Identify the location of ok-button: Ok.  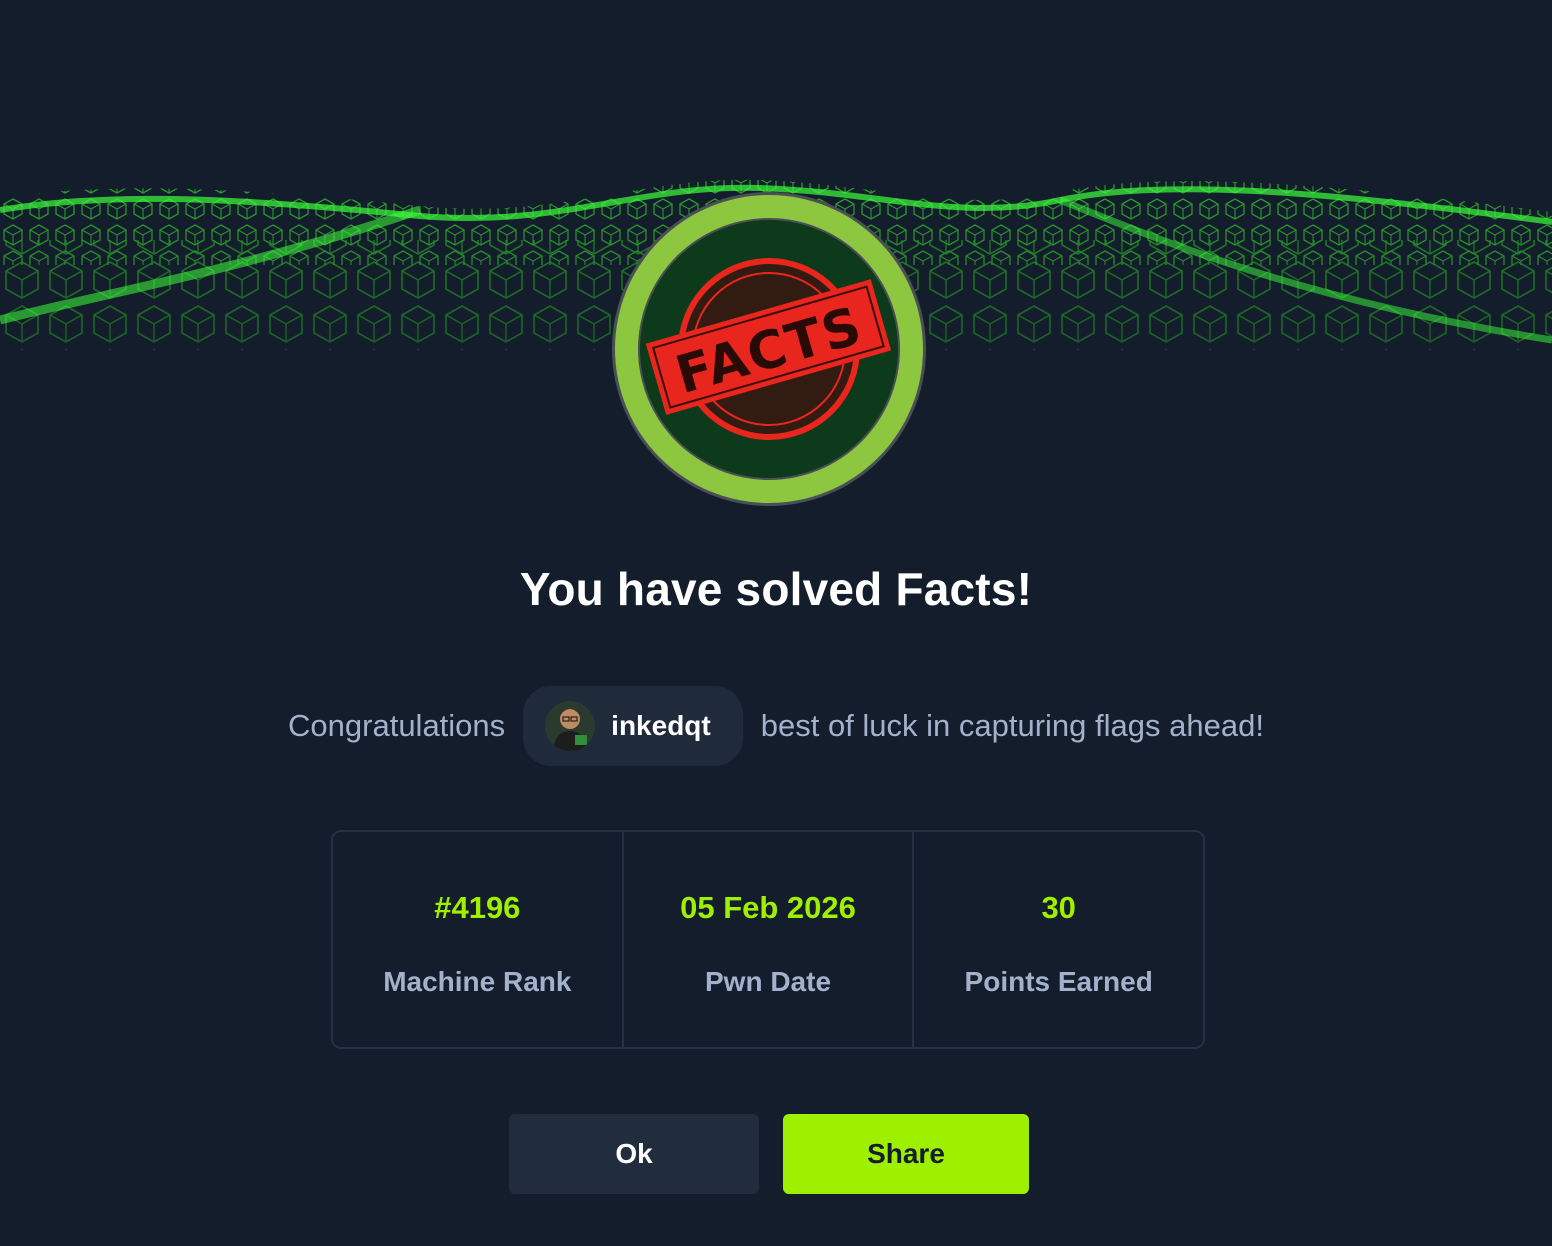
(634, 1154).